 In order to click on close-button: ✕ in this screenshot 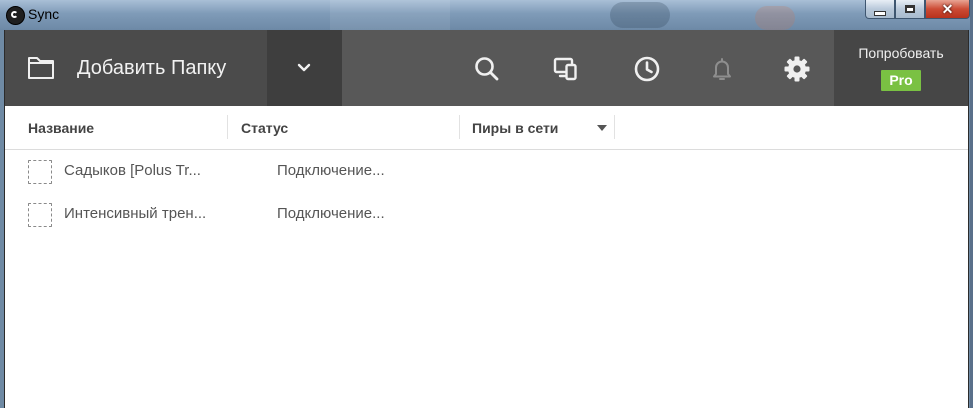, I will do `click(947, 9)`.